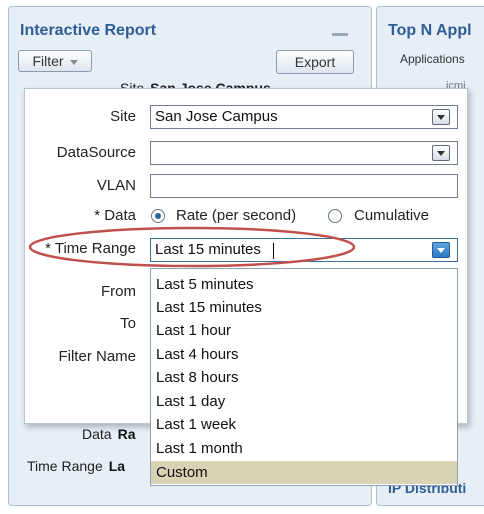 Image resolution: width=484 pixels, height=514 pixels. What do you see at coordinates (48, 61) in the screenshot?
I see `filter-button-label: Filter` at bounding box center [48, 61].